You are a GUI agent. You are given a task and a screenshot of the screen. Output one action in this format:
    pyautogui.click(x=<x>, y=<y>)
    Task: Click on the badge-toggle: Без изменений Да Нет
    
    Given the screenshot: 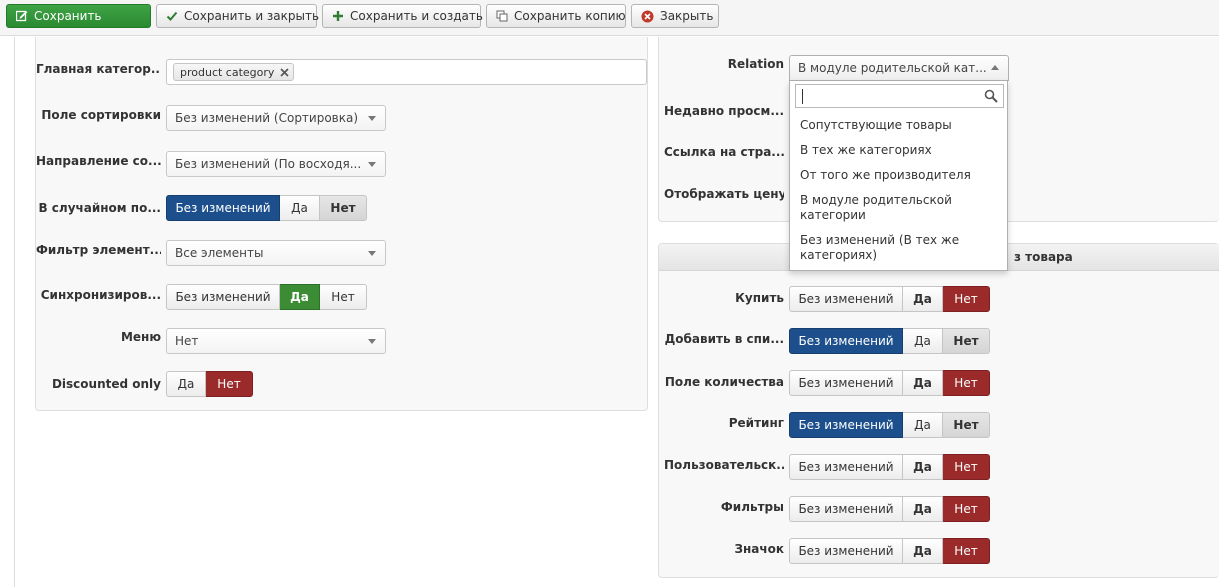 What is the action you would take?
    pyautogui.click(x=889, y=551)
    